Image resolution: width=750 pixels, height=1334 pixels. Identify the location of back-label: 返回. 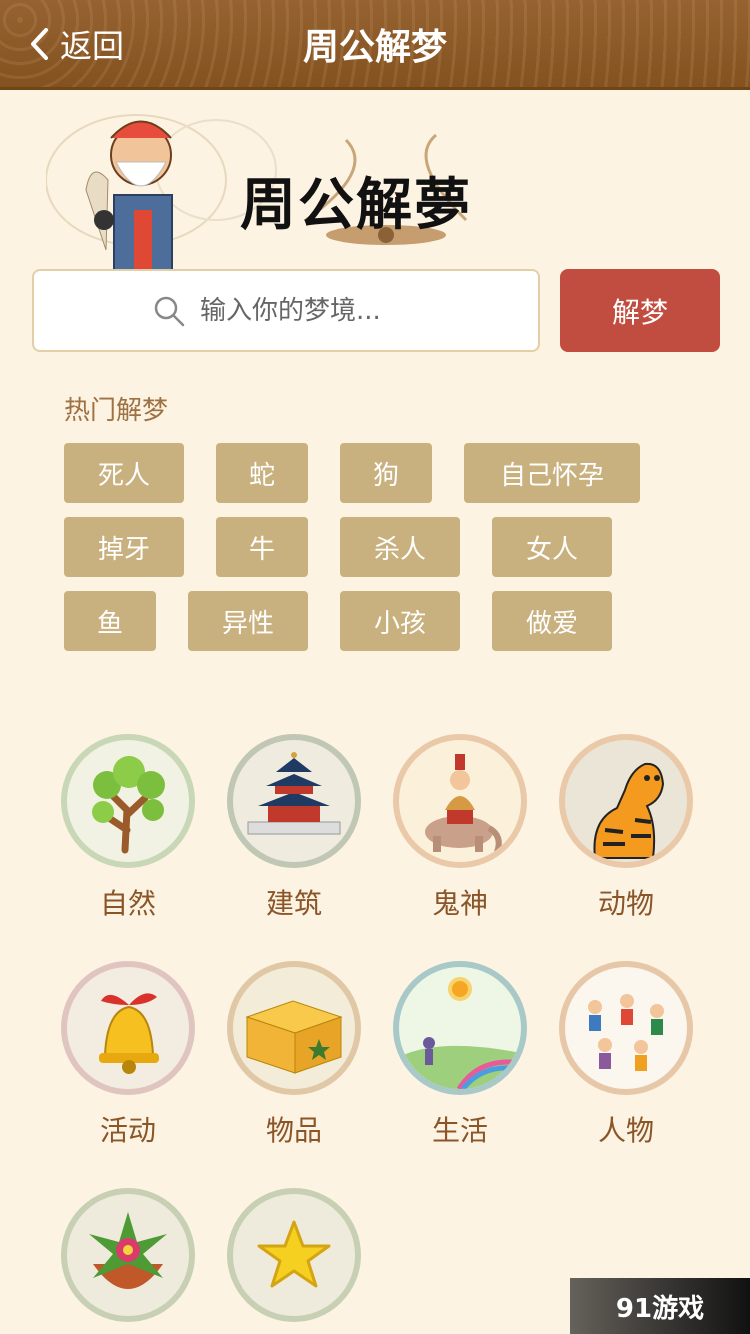
(92, 46).